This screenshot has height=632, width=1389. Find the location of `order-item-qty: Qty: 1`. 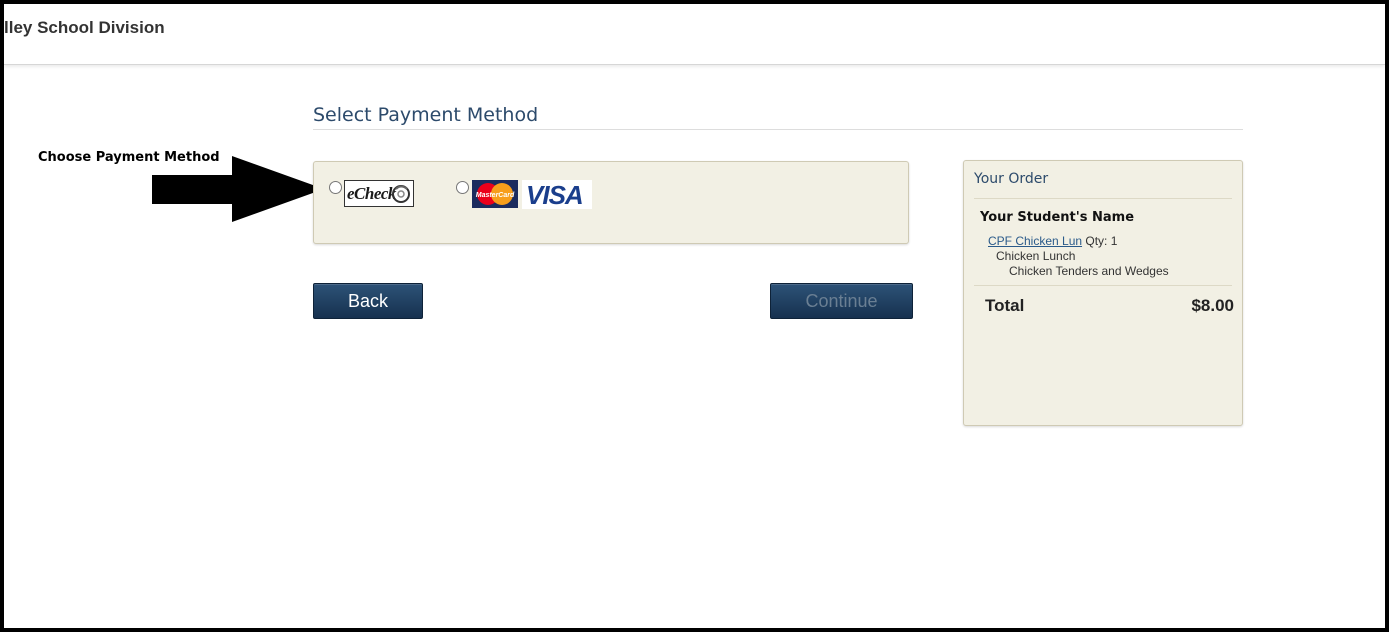

order-item-qty: Qty: 1 is located at coordinates (1100, 241).